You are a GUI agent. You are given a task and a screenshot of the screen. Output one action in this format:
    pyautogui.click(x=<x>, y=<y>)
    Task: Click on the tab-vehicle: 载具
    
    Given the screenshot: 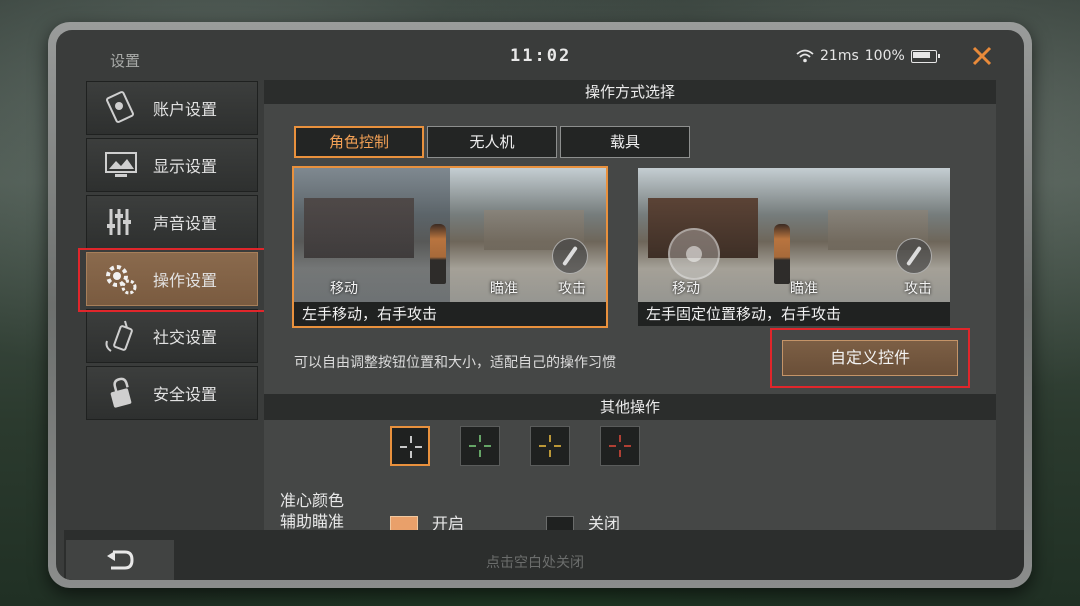 What is the action you would take?
    pyautogui.click(x=625, y=142)
    